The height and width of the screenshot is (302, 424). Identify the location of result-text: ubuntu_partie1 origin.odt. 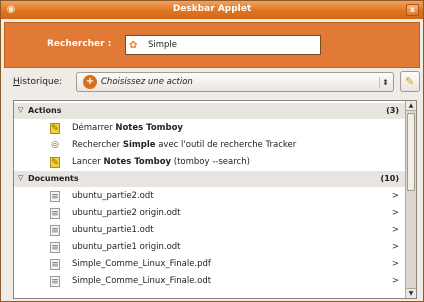
(126, 247).